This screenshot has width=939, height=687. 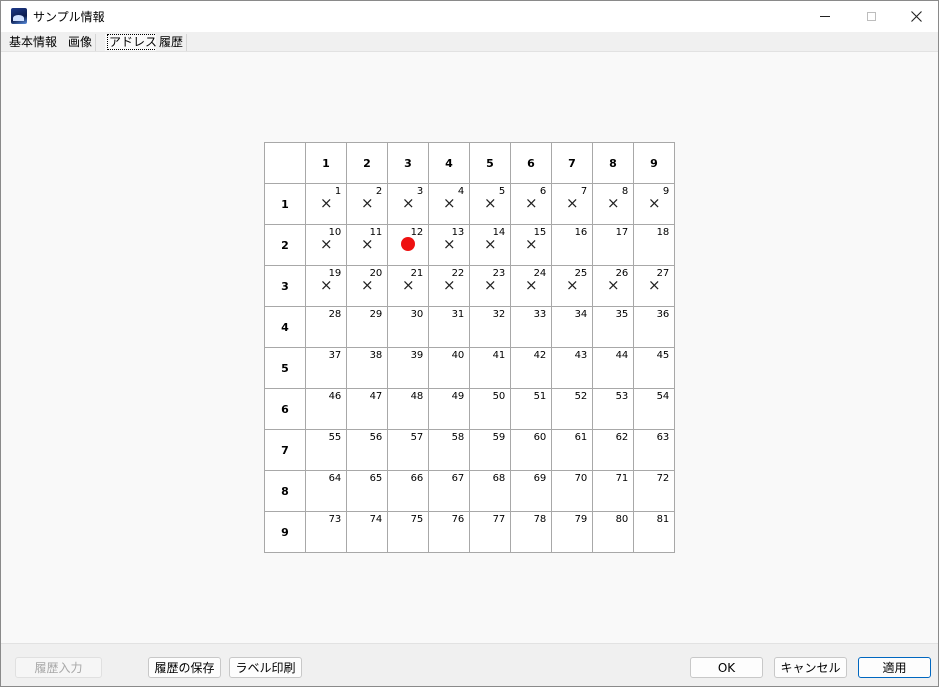 What do you see at coordinates (326, 450) in the screenshot?
I see `grid-cell: 55` at bounding box center [326, 450].